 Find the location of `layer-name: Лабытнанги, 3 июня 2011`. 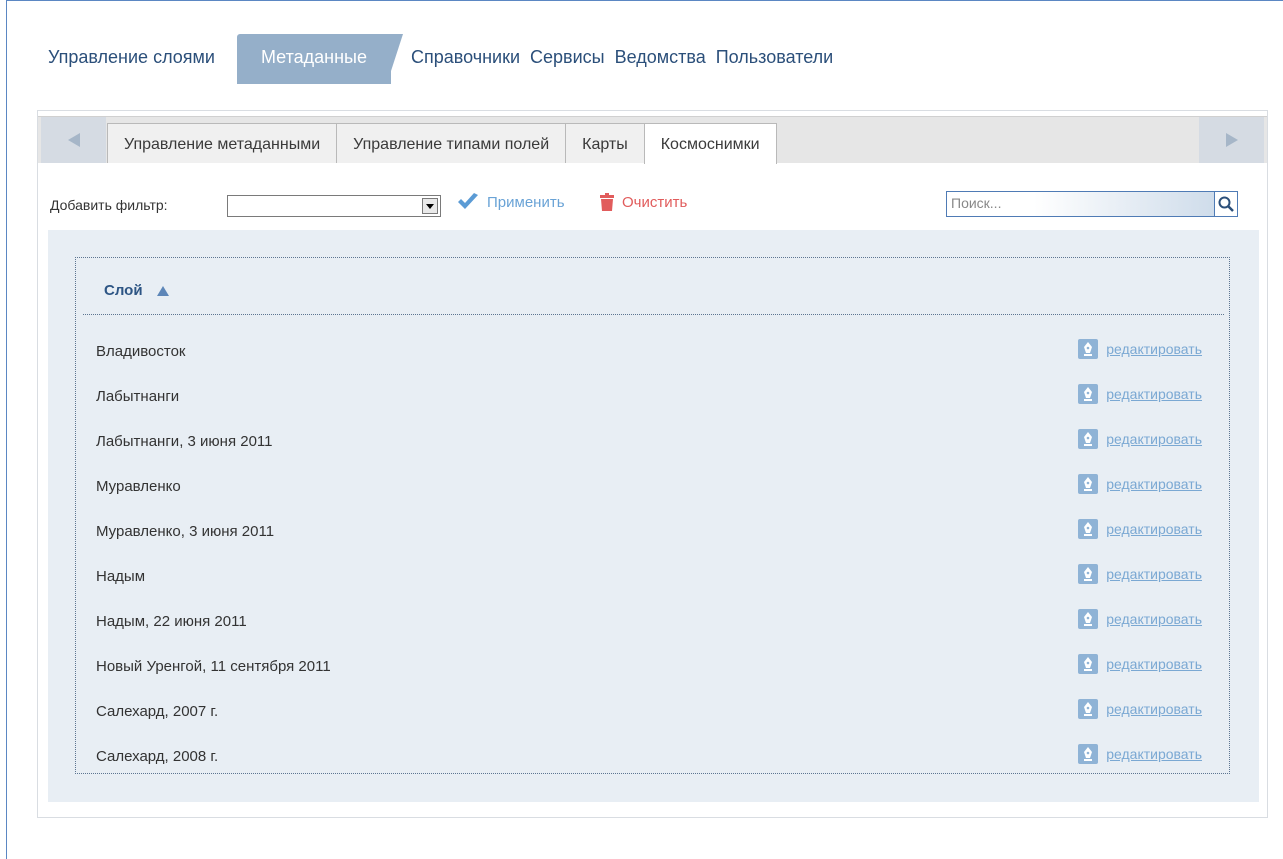

layer-name: Лабытнанги, 3 июня 2011 is located at coordinates (184, 441).